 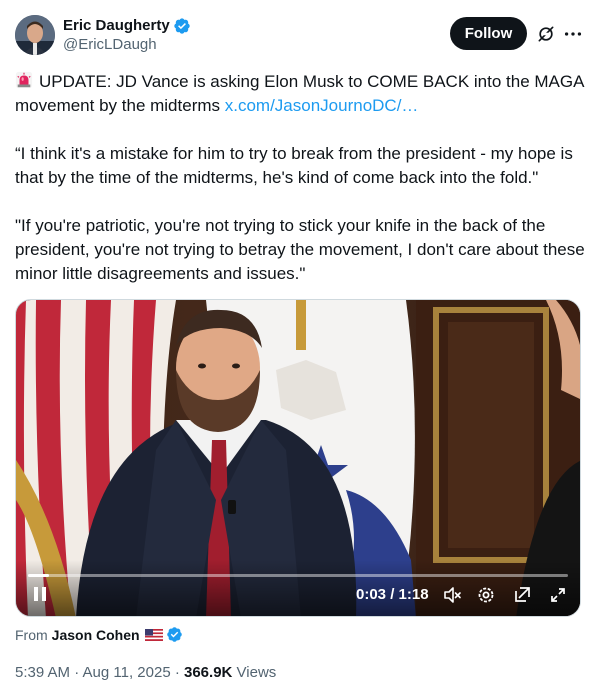 I want to click on grok-icon, so click(x=546, y=34).